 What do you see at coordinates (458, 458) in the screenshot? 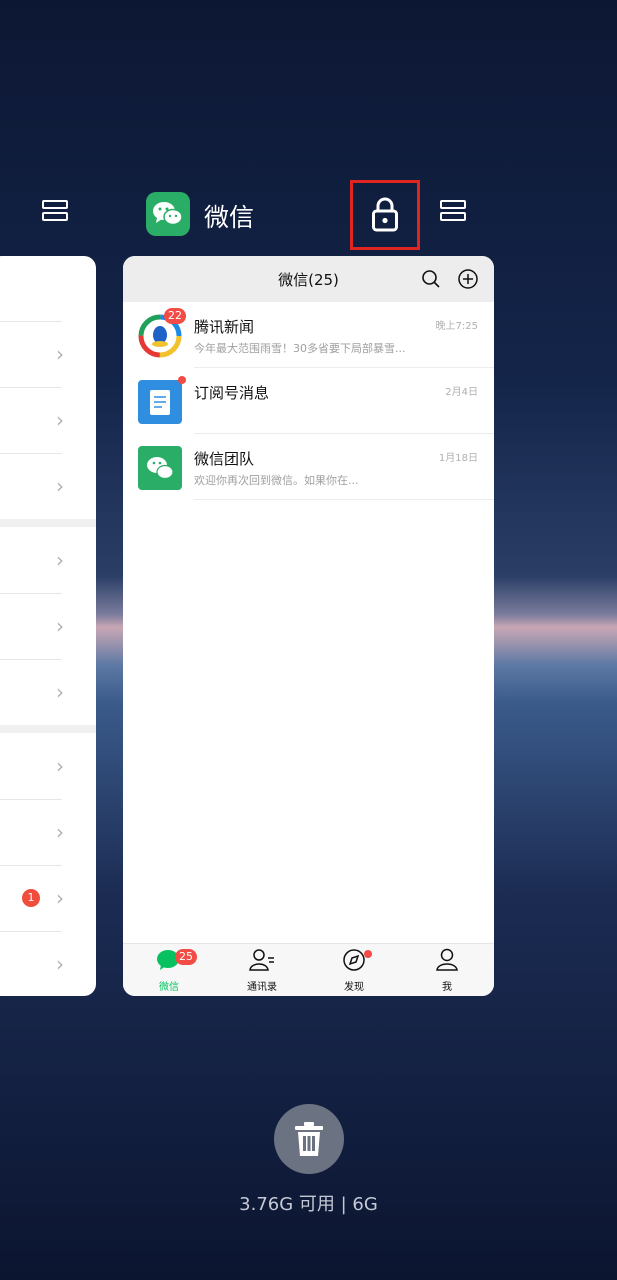
I see `chat-time: 1月18日` at bounding box center [458, 458].